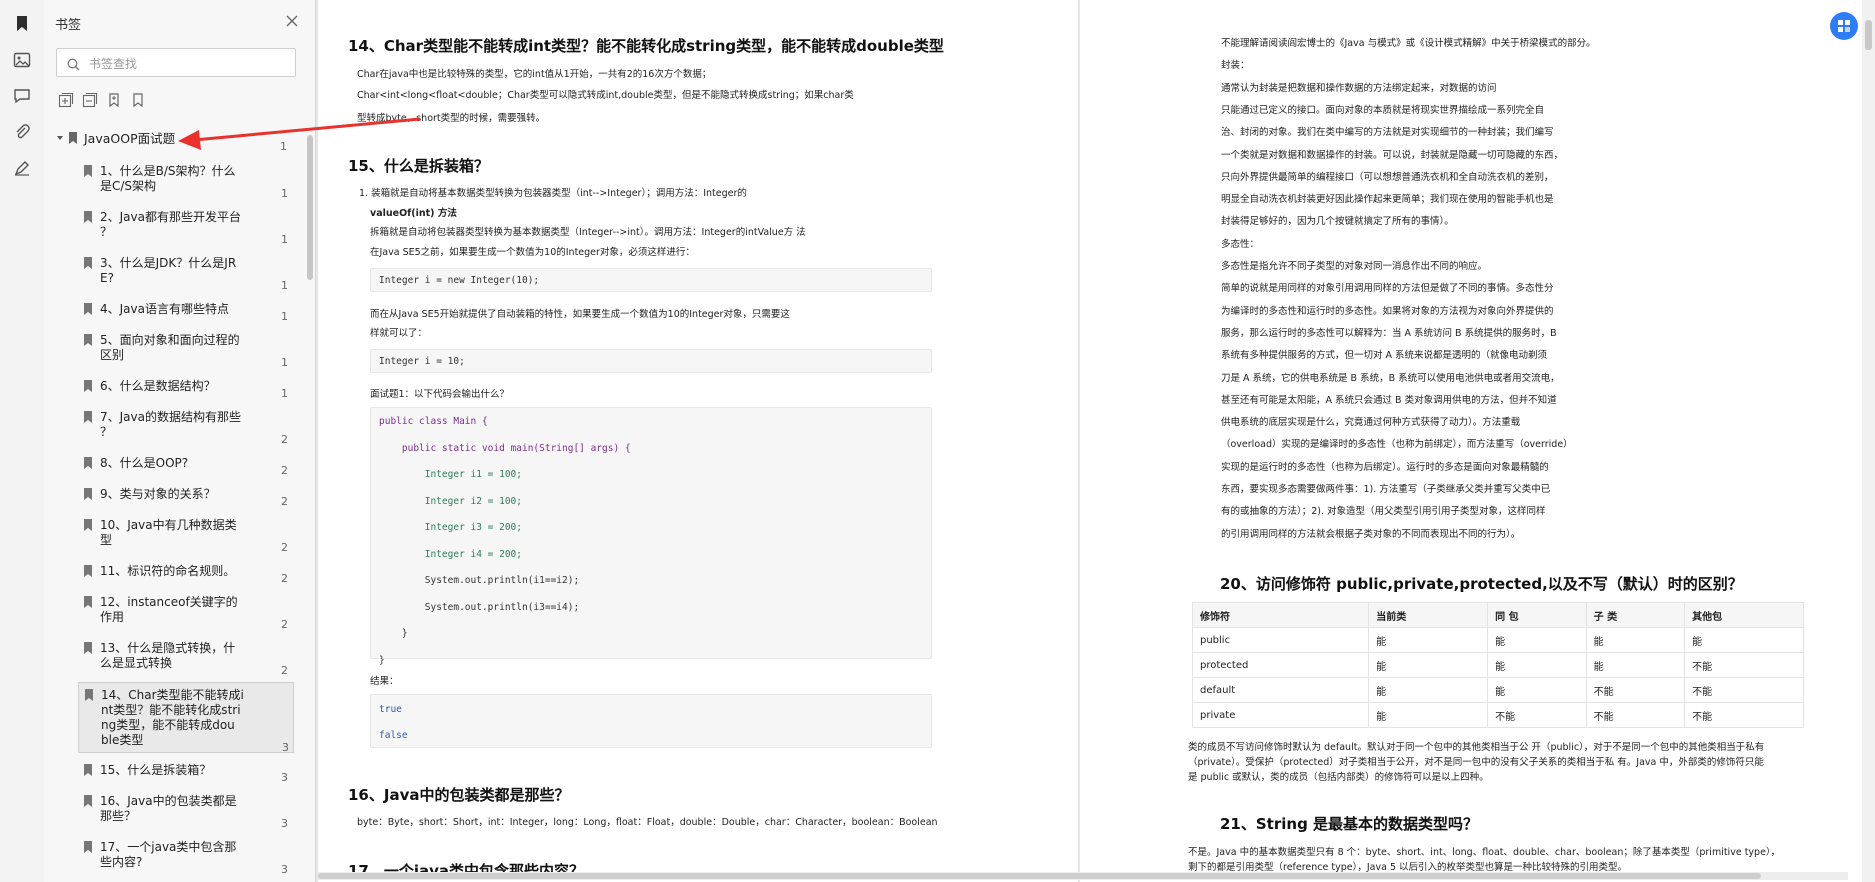 The image size is (1875, 882). I want to click on code-line: System.out.println(i1==i2);, so click(479, 580).